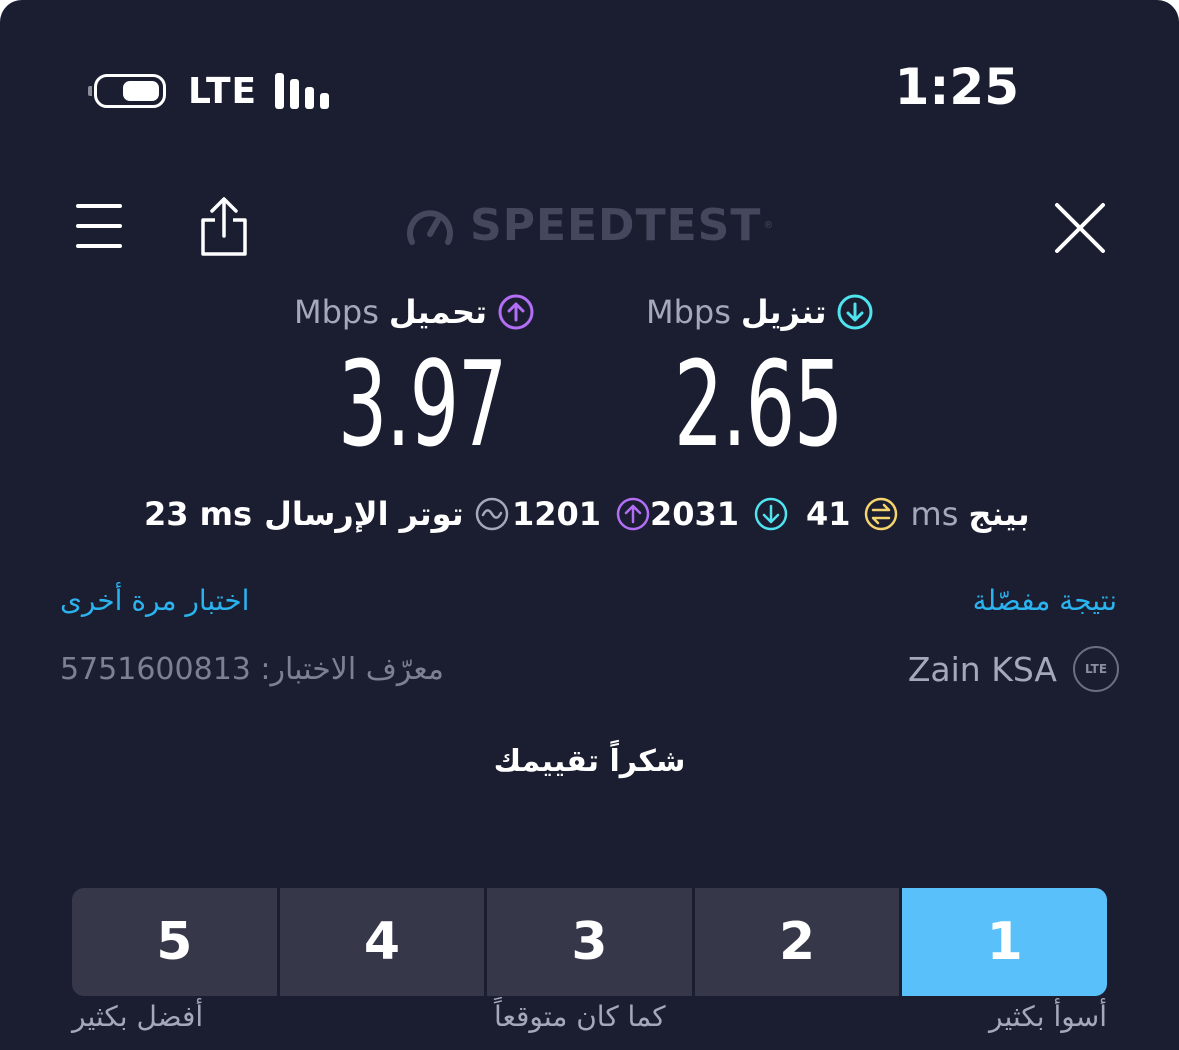 The height and width of the screenshot is (1050, 1179). What do you see at coordinates (580, 1016) in the screenshot?
I see `rating-caption-expected: كما كان متوقعاً` at bounding box center [580, 1016].